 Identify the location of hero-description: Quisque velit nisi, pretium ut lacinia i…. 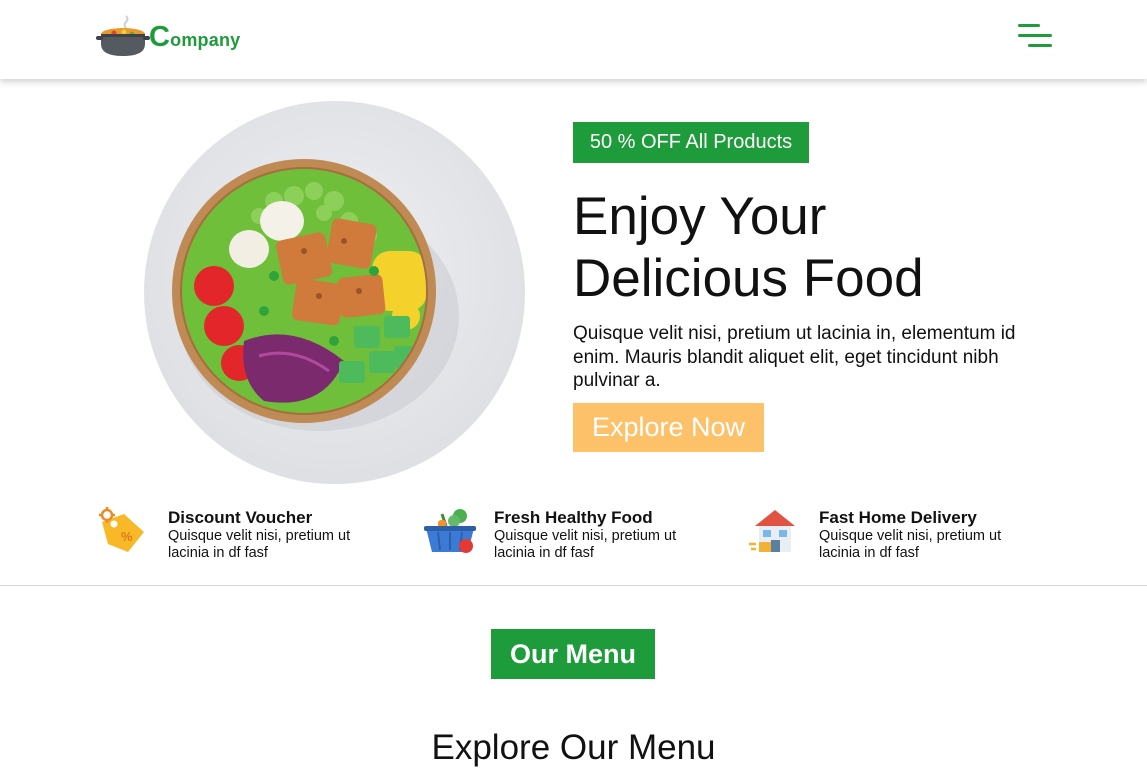
(794, 357).